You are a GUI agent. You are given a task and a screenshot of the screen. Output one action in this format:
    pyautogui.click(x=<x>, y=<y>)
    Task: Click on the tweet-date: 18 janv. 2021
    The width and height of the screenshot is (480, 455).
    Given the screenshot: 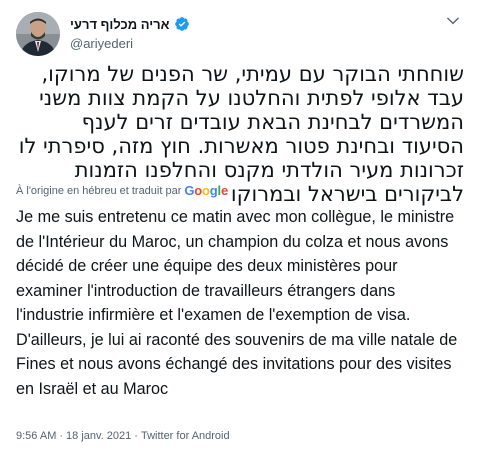 What is the action you would take?
    pyautogui.click(x=98, y=436)
    